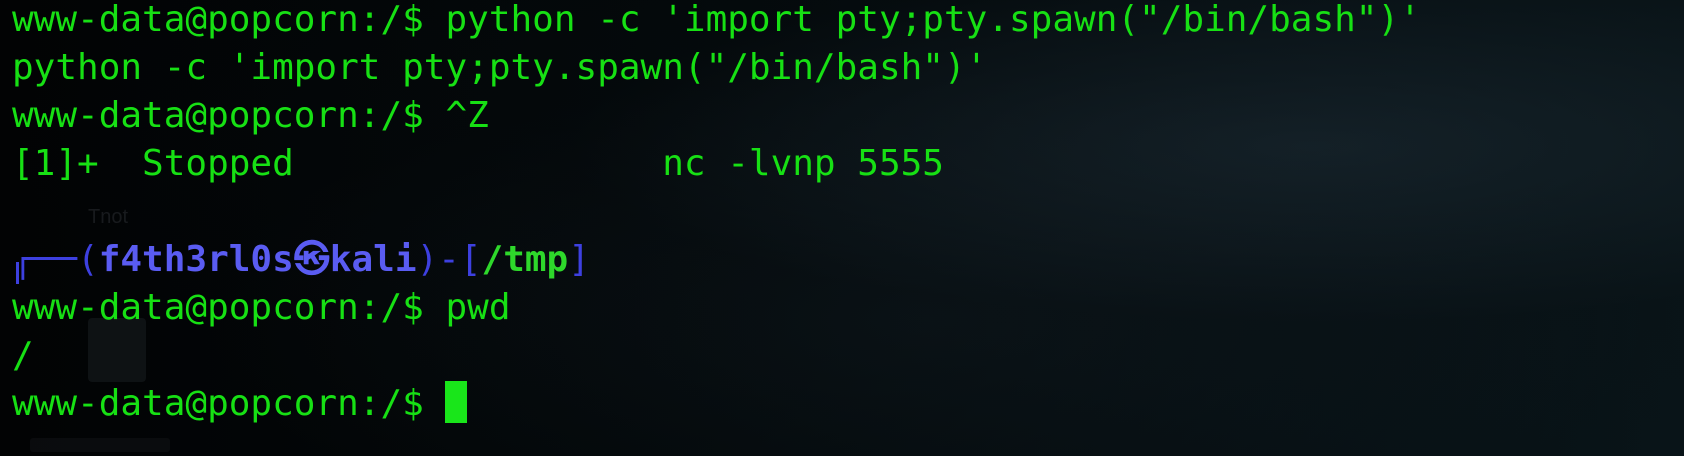 The image size is (1684, 456). Describe the element at coordinates (100, 445) in the screenshot. I see `desktop-file-label-ghost` at that location.